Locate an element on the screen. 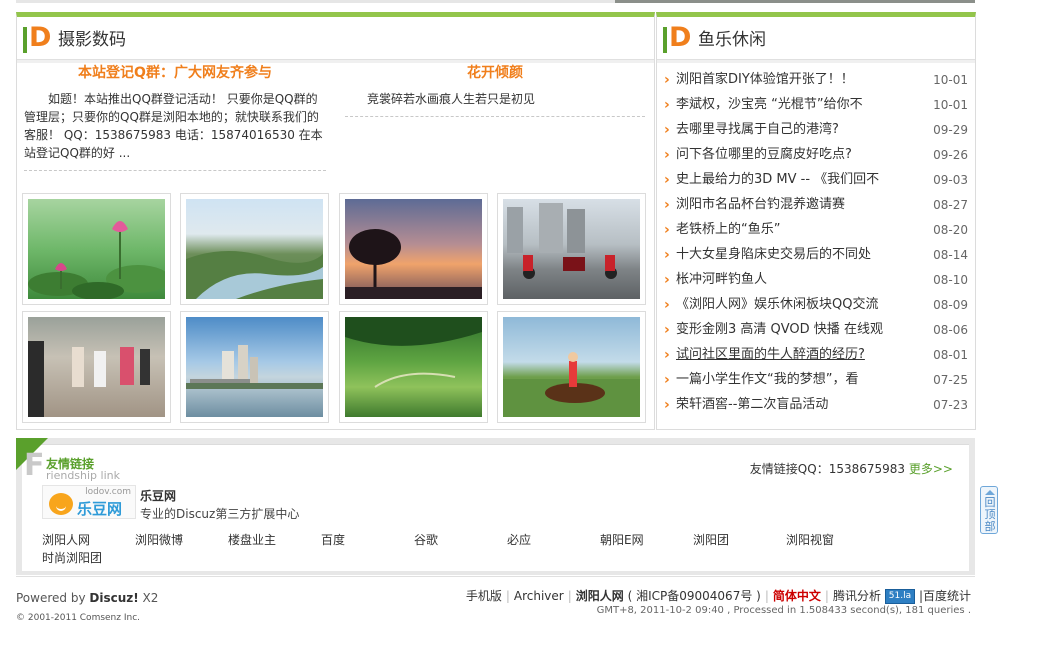 This screenshot has height=647, width=1052. river-landscape-image is located at coordinates (254, 249).